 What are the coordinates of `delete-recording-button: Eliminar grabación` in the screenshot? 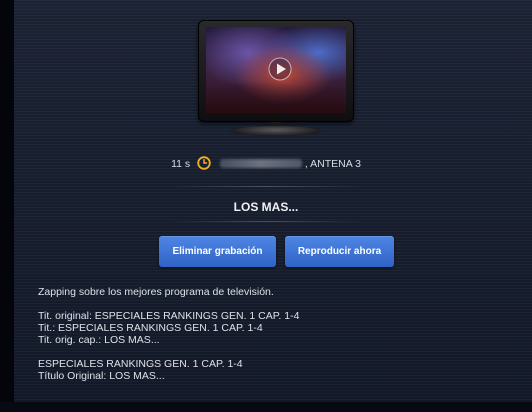 It's located at (217, 251).